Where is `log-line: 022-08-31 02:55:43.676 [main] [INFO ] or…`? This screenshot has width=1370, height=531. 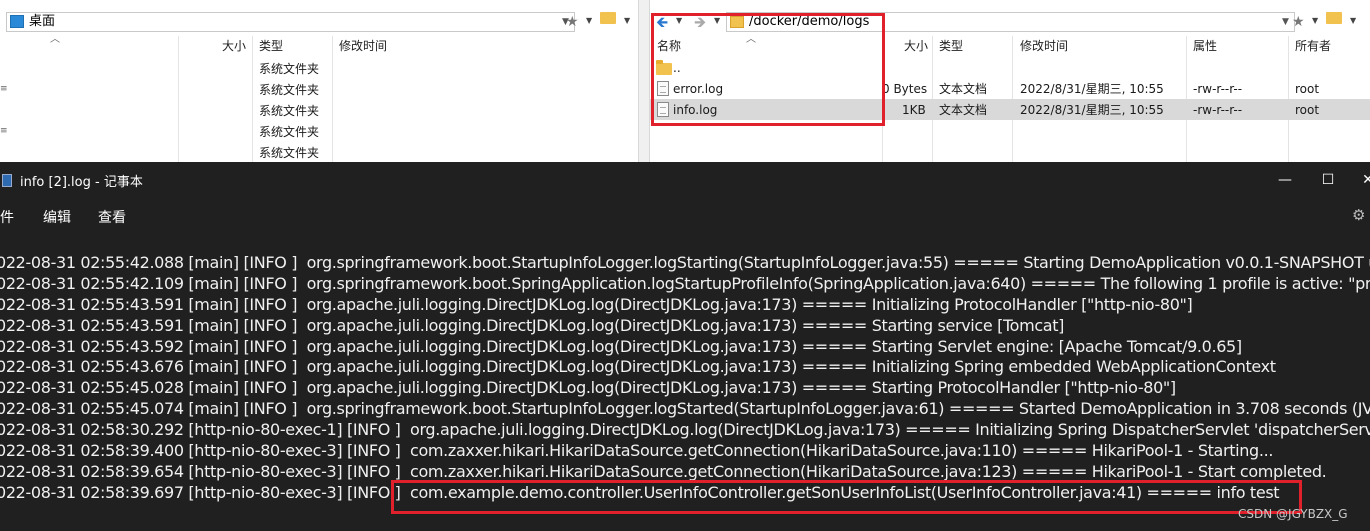 log-line: 022-08-31 02:55:43.676 [main] [INFO ] or… is located at coordinates (638, 367).